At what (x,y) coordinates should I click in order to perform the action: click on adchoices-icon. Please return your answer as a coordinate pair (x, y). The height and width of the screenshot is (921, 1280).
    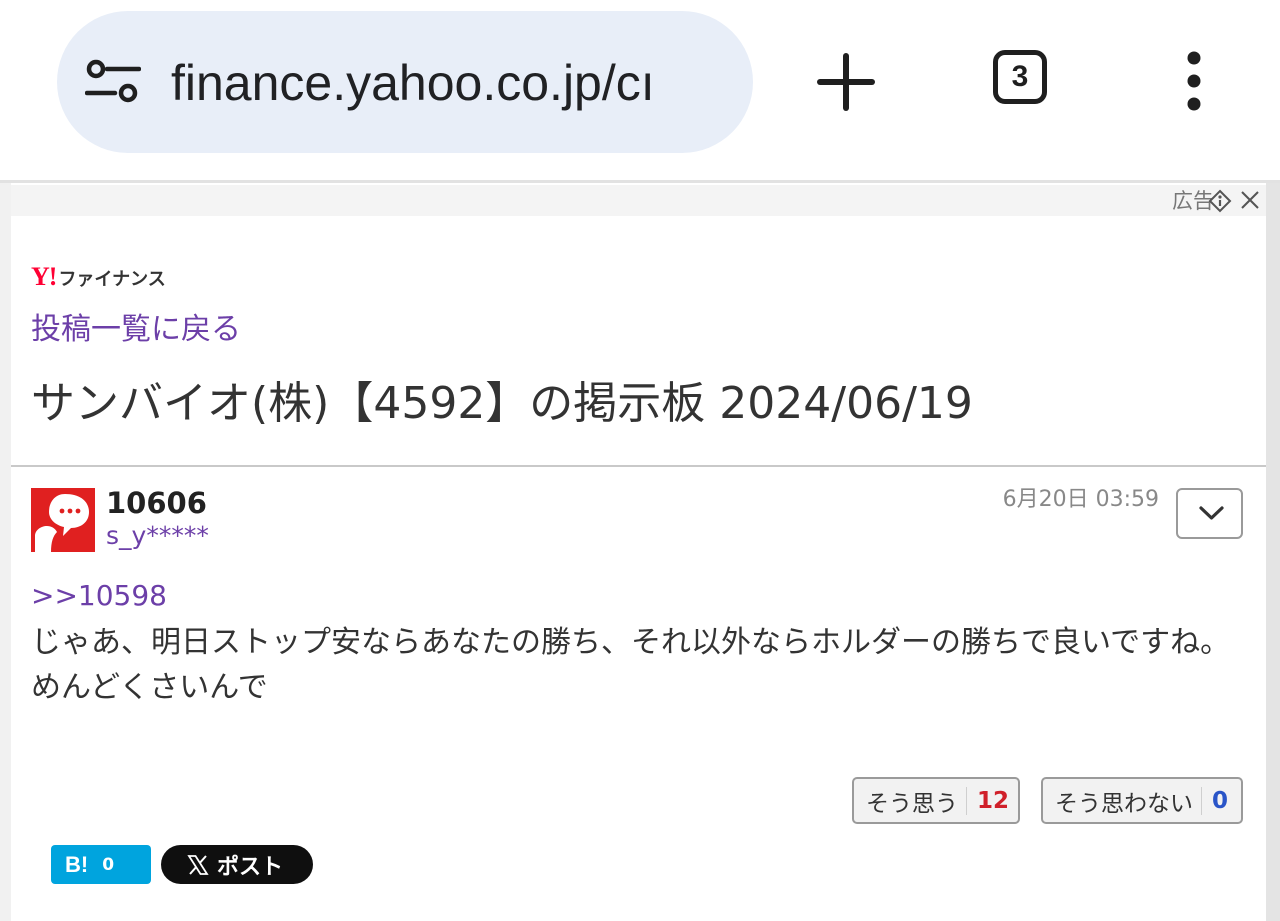
    Looking at the image, I should click on (1220, 201).